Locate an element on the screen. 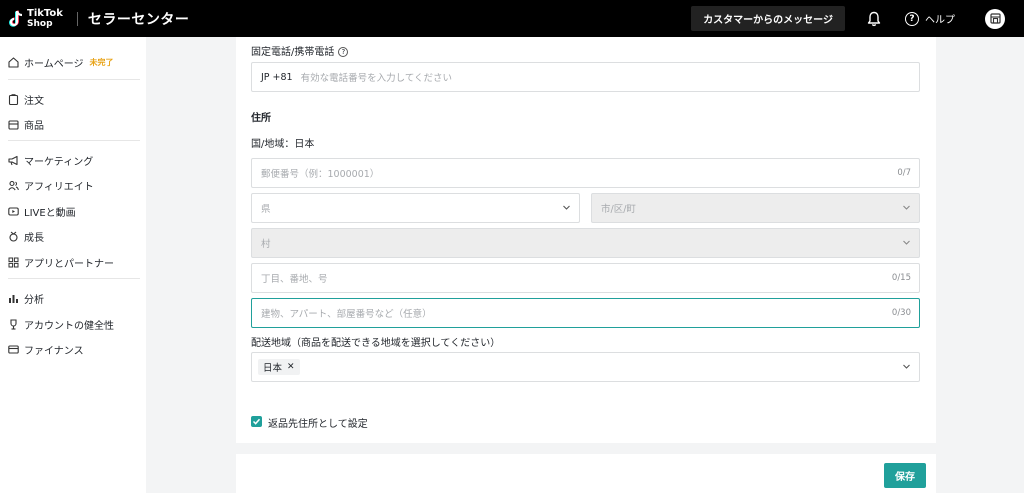 The image size is (1024, 493). delivery-area-tag: 日本 ✕ is located at coordinates (279, 367).